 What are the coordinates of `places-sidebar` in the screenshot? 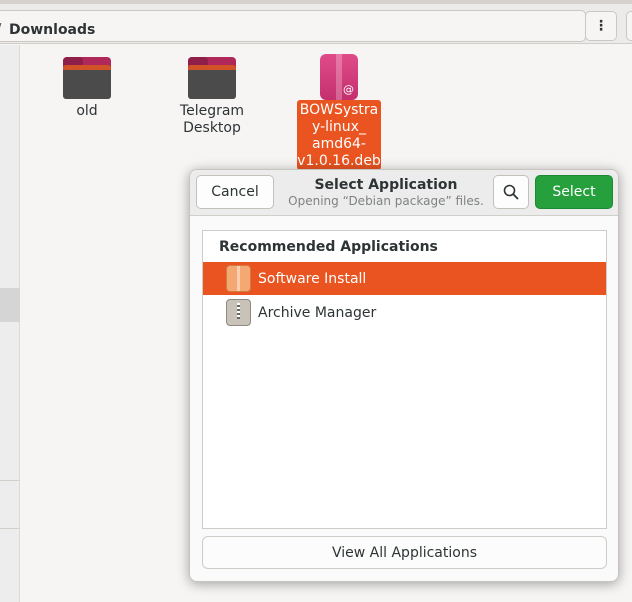 It's located at (10, 323).